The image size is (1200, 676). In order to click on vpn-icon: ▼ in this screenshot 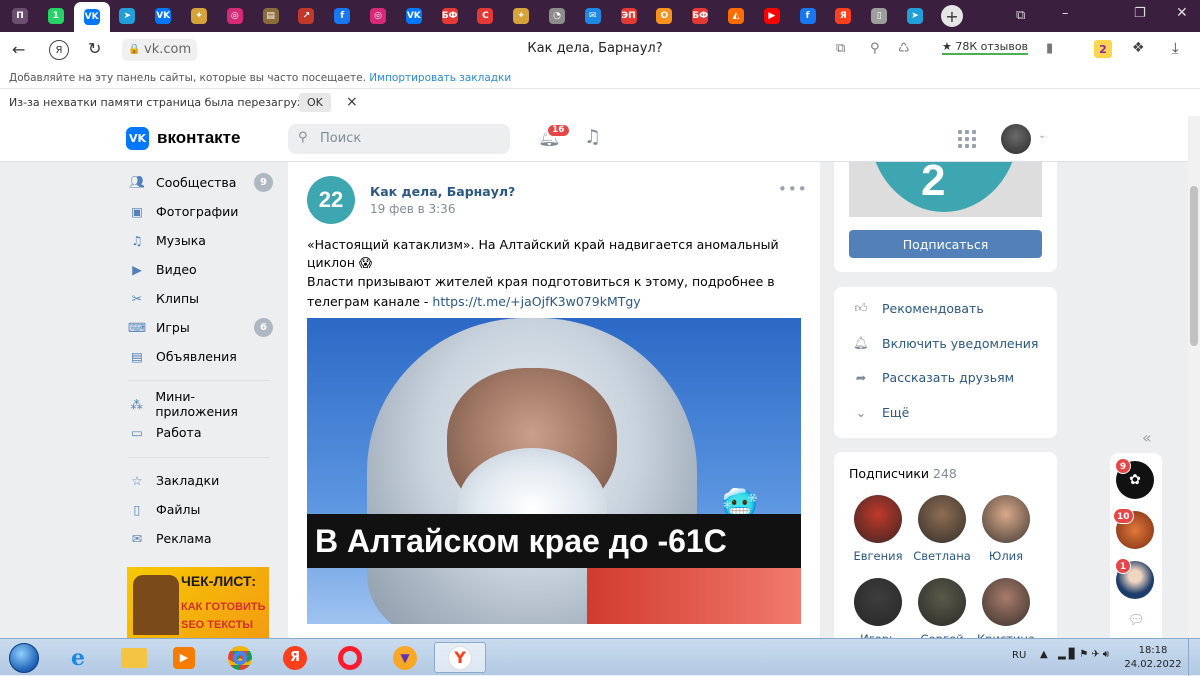, I will do `click(405, 657)`.